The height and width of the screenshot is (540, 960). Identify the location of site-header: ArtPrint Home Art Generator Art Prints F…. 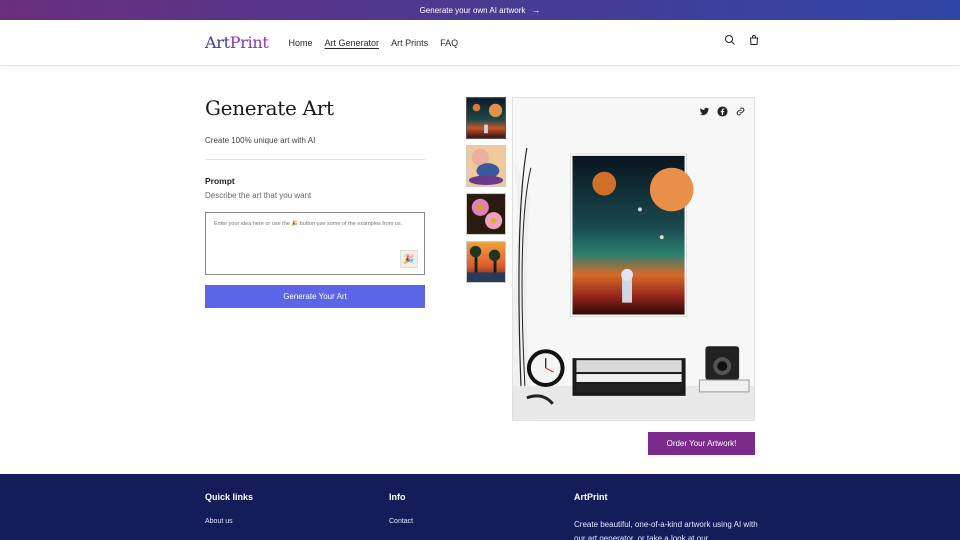
(480, 43).